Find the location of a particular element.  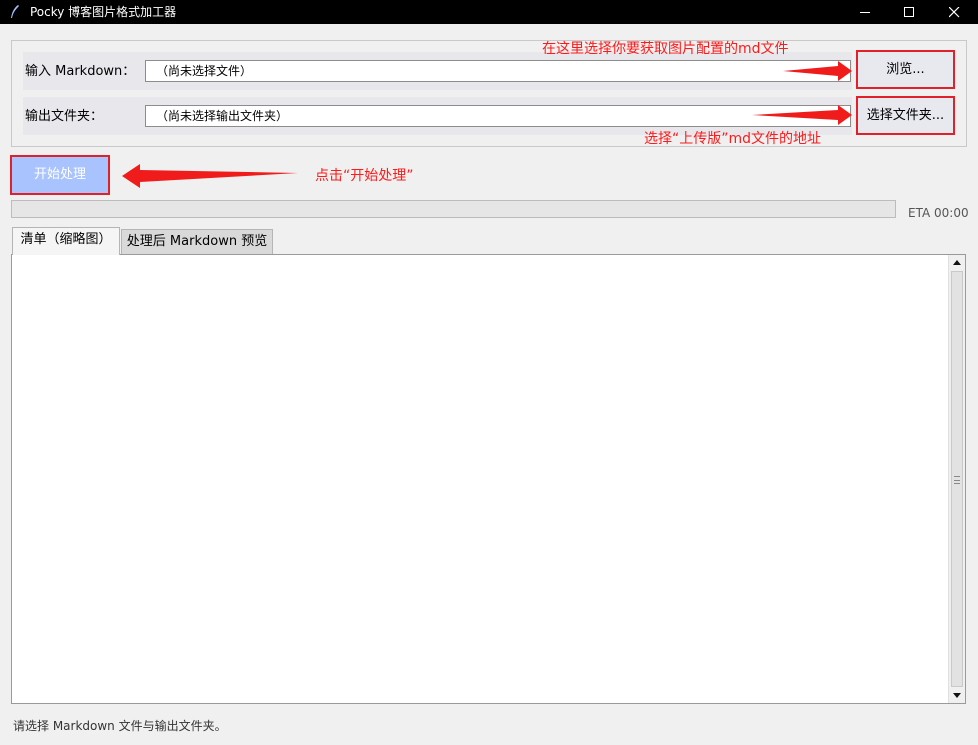

grip-icon is located at coordinates (957, 480).